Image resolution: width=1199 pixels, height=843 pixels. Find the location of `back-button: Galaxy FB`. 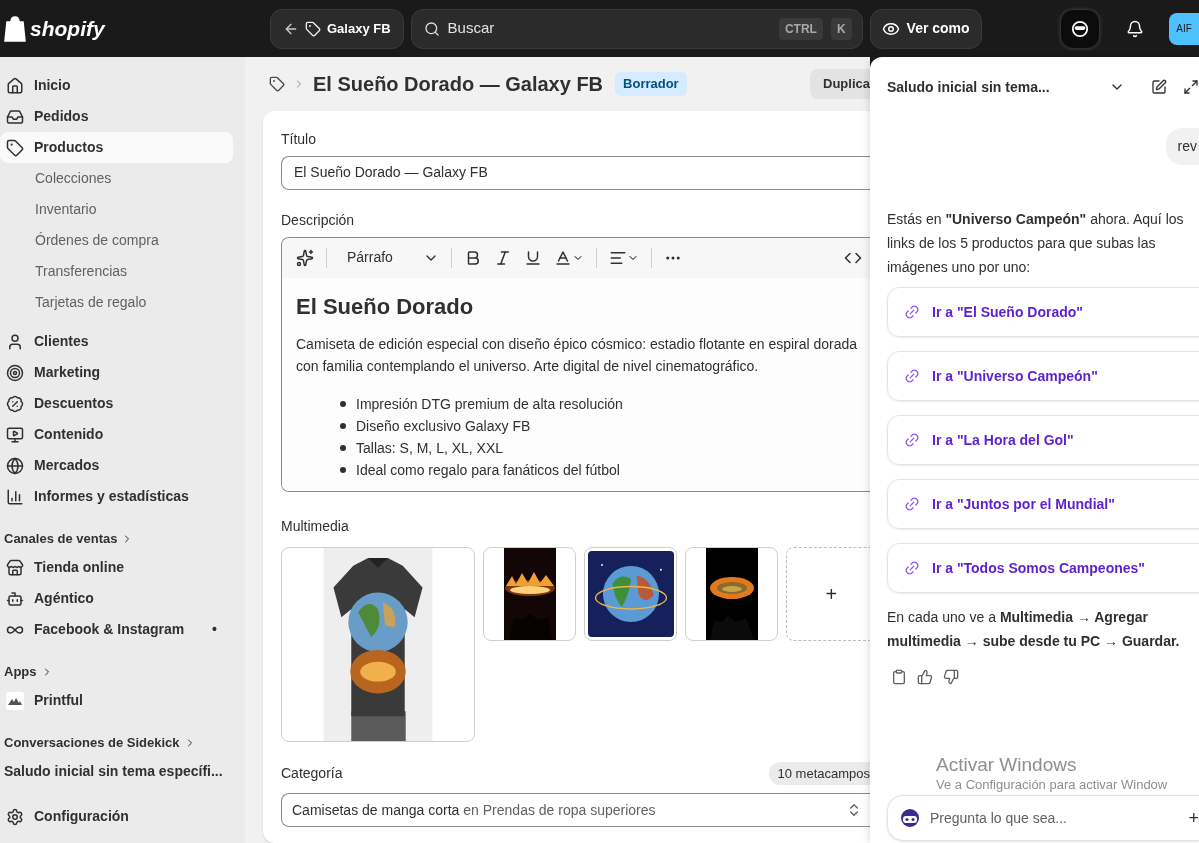

back-button: Galaxy FB is located at coordinates (337, 28).